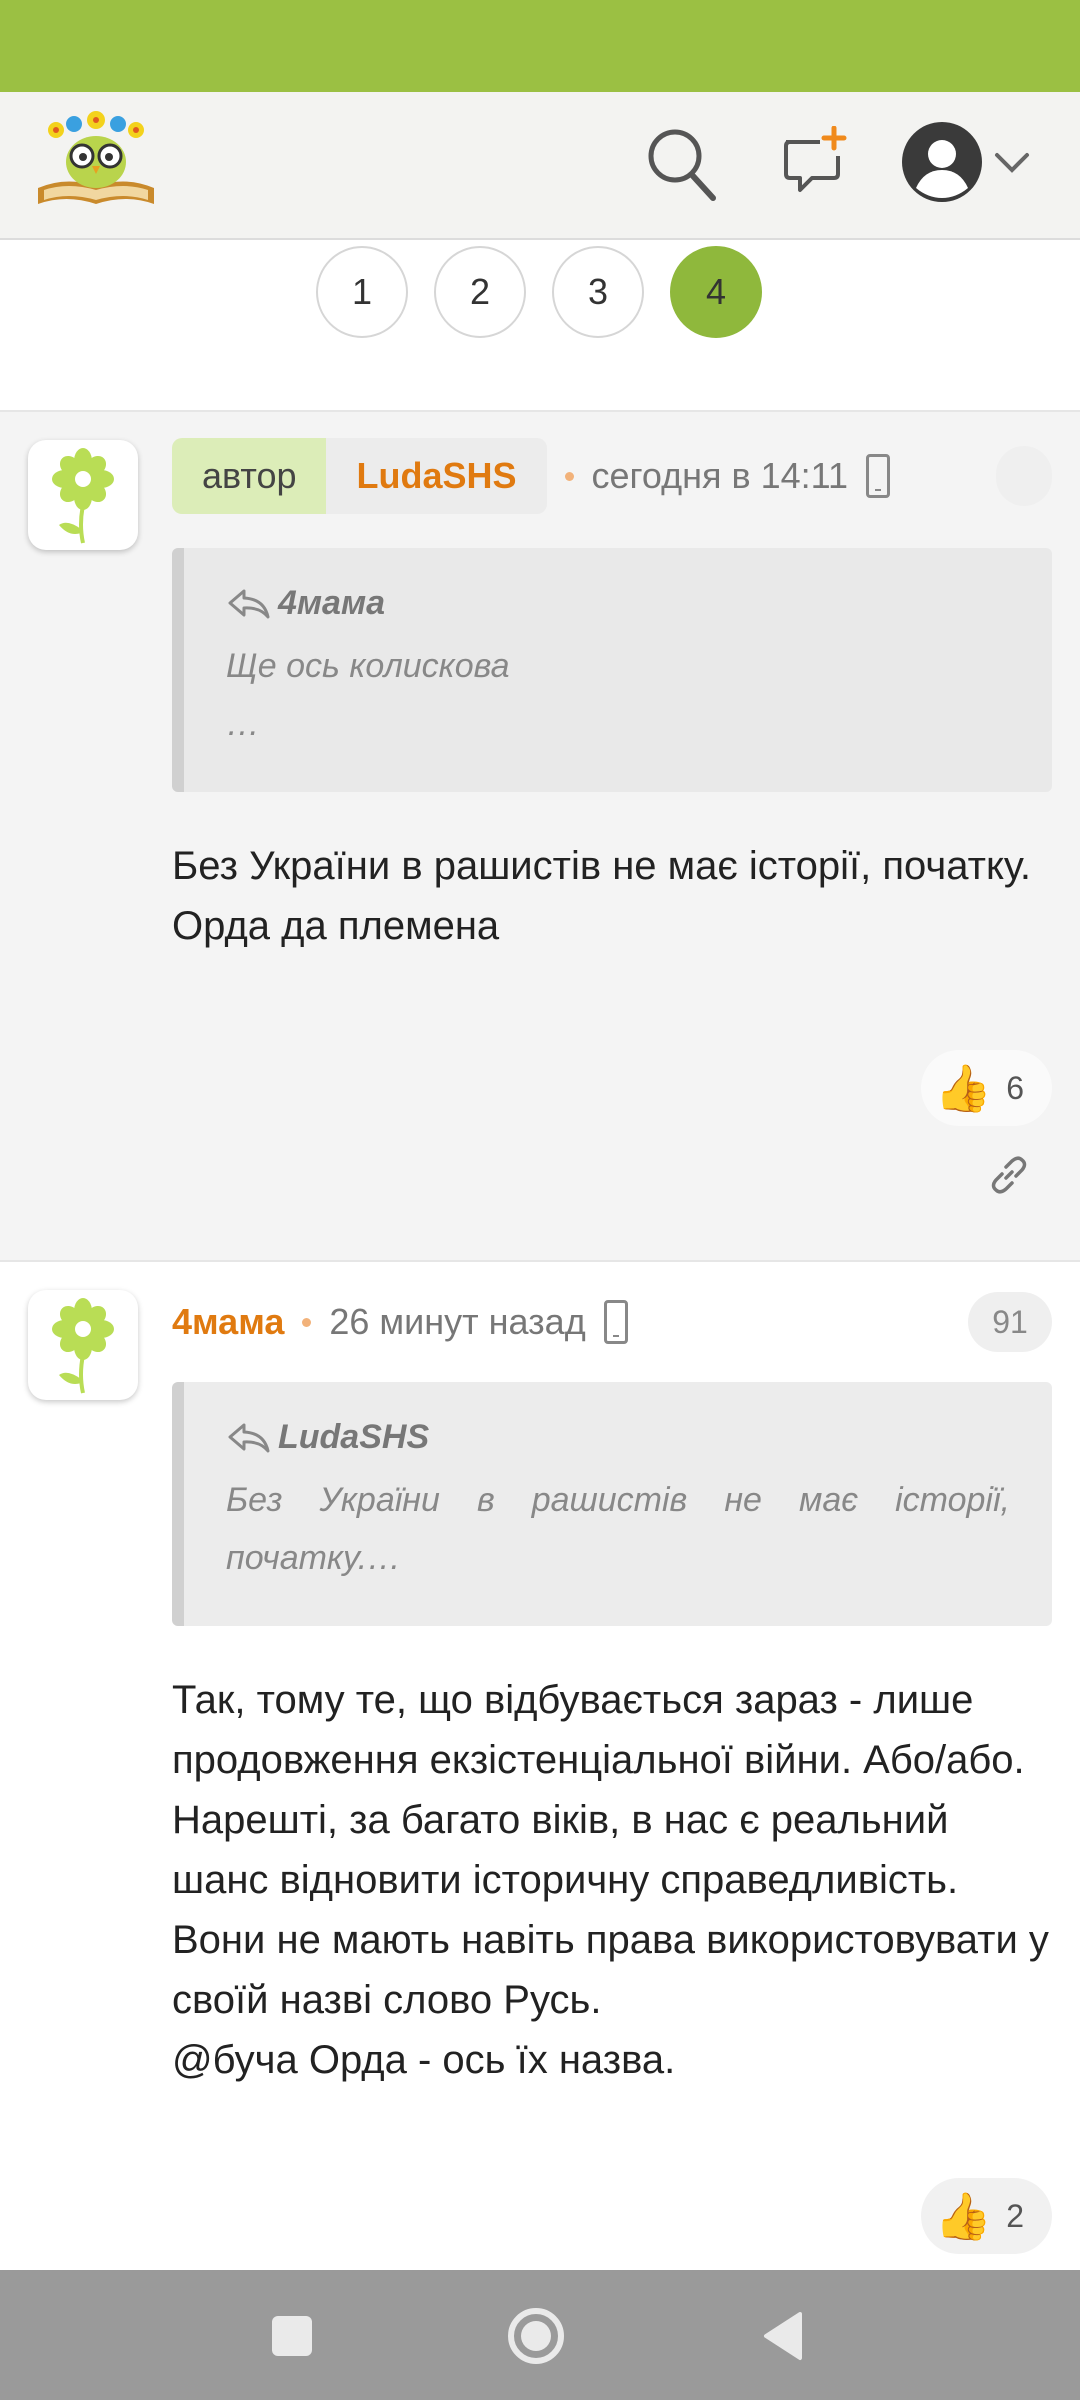  I want to click on owl-book-logo-icon, so click(96, 160).